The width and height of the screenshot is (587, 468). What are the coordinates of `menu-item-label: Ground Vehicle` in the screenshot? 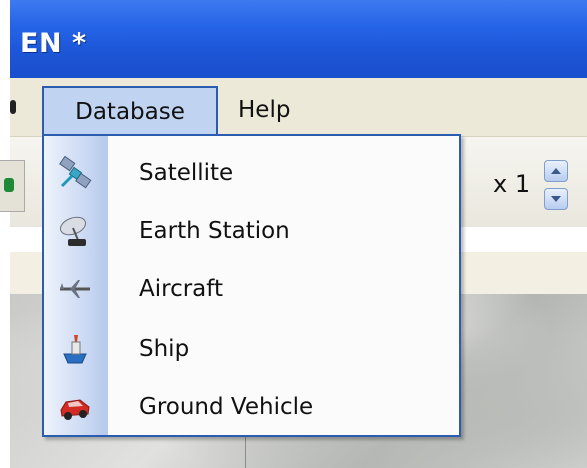 It's located at (226, 407).